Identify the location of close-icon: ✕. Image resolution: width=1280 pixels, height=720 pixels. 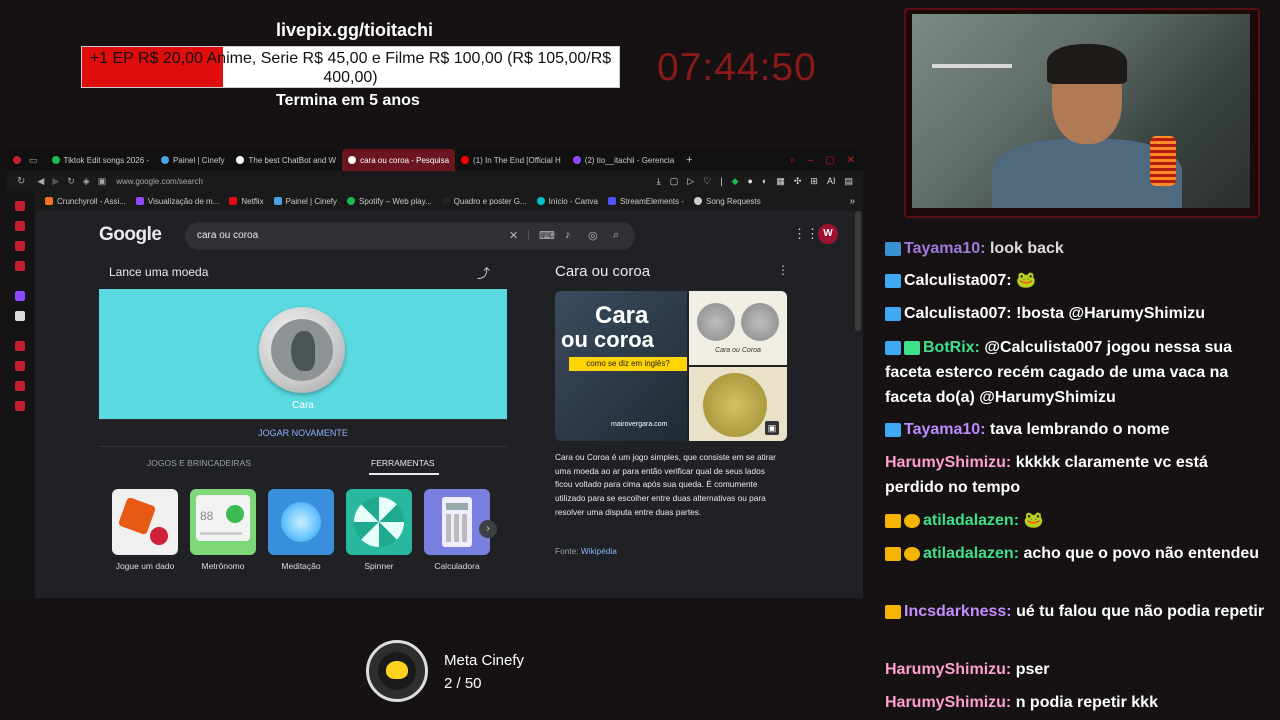
(851, 160).